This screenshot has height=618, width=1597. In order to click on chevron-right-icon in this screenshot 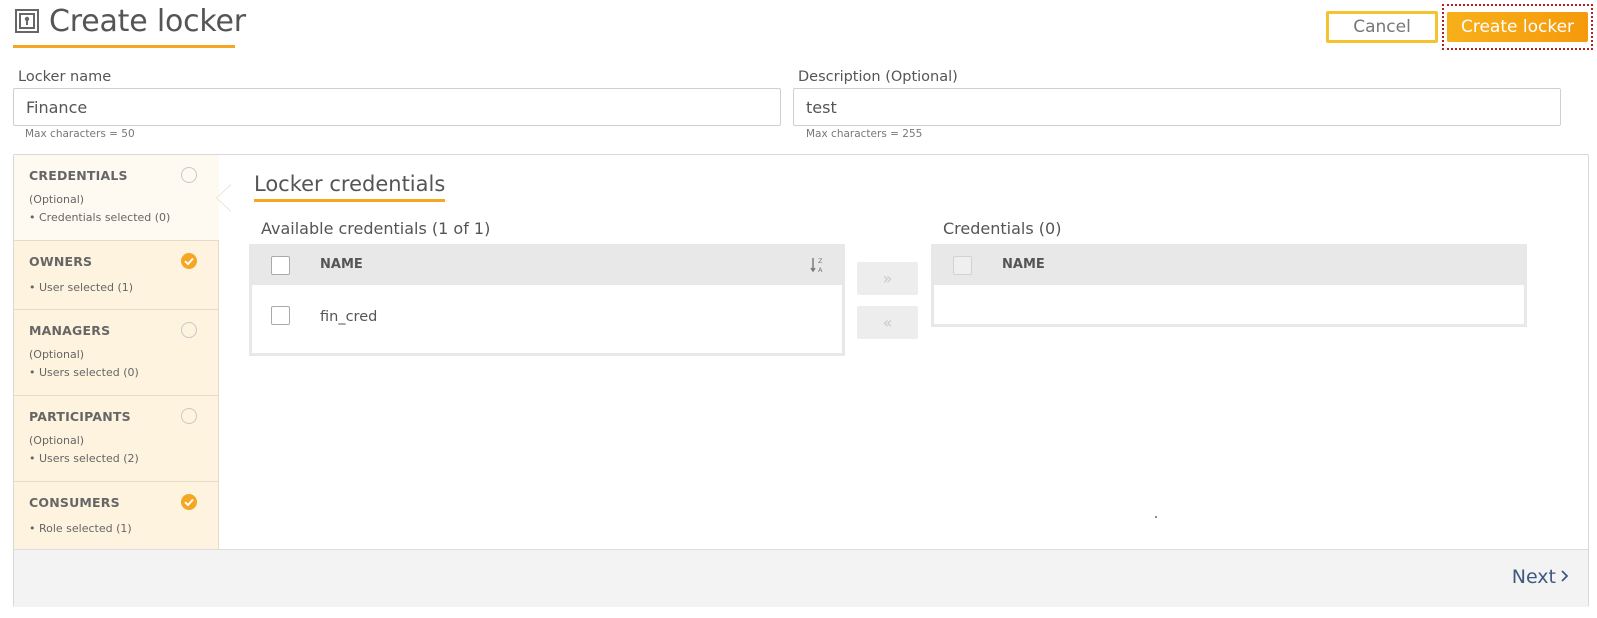, I will do `click(1565, 577)`.